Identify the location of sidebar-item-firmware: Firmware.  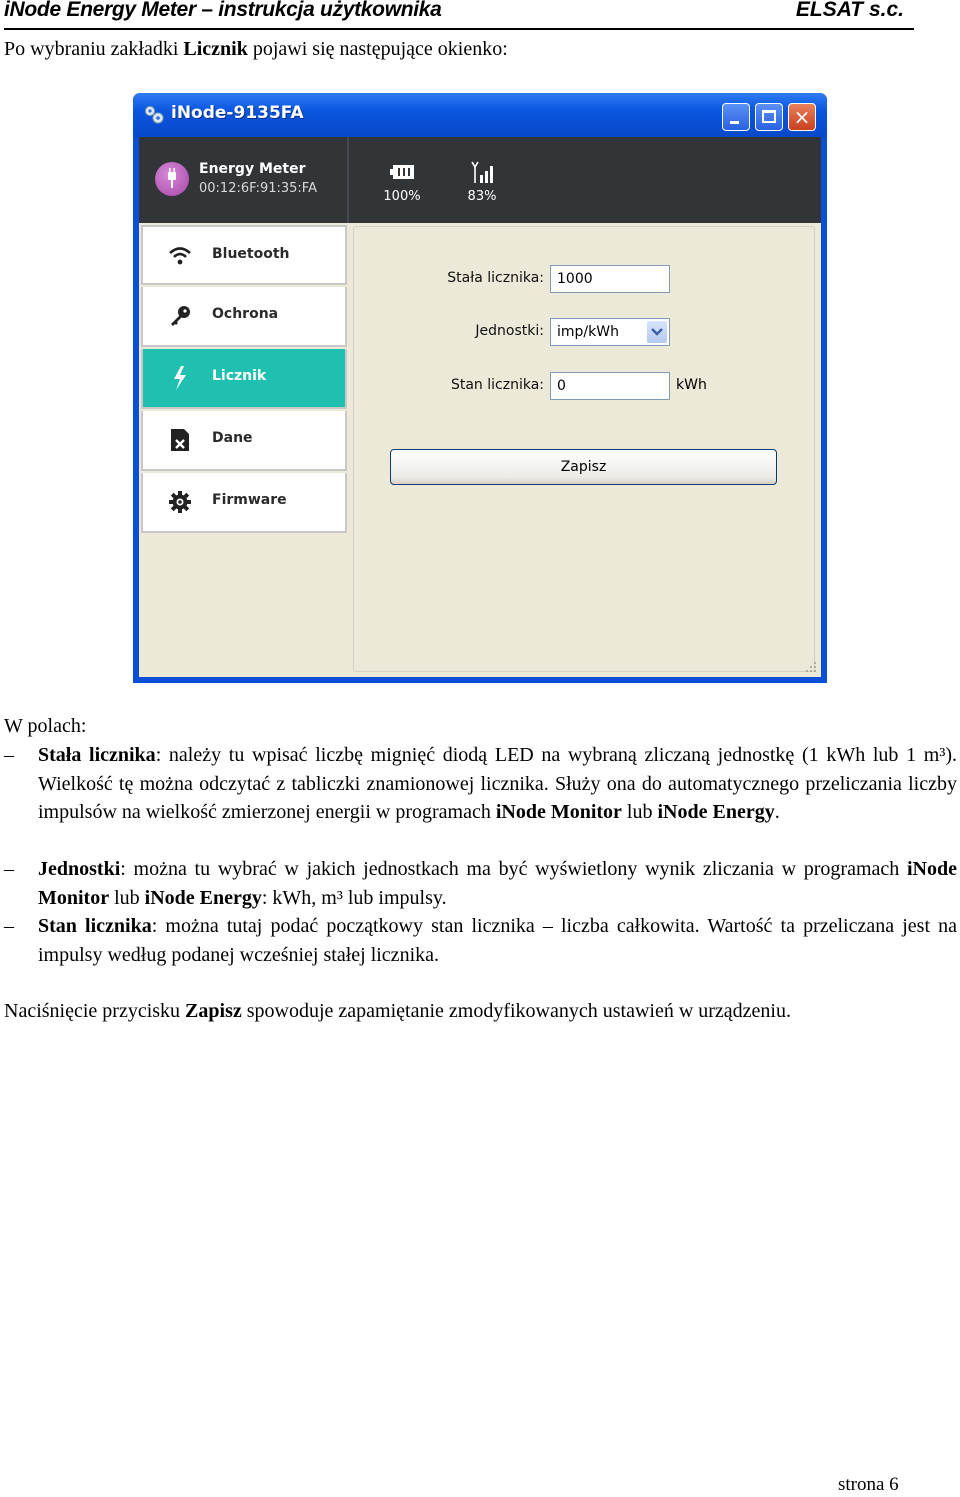
(244, 503).